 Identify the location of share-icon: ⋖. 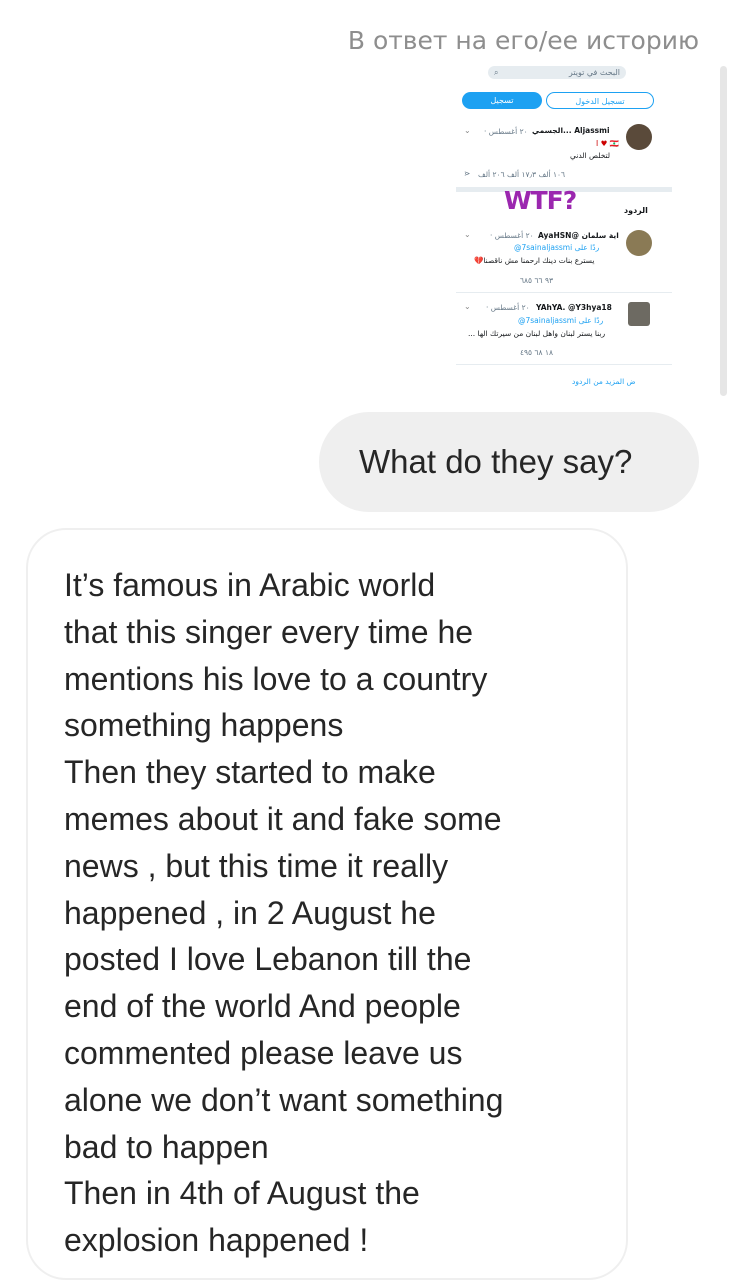
(467, 173).